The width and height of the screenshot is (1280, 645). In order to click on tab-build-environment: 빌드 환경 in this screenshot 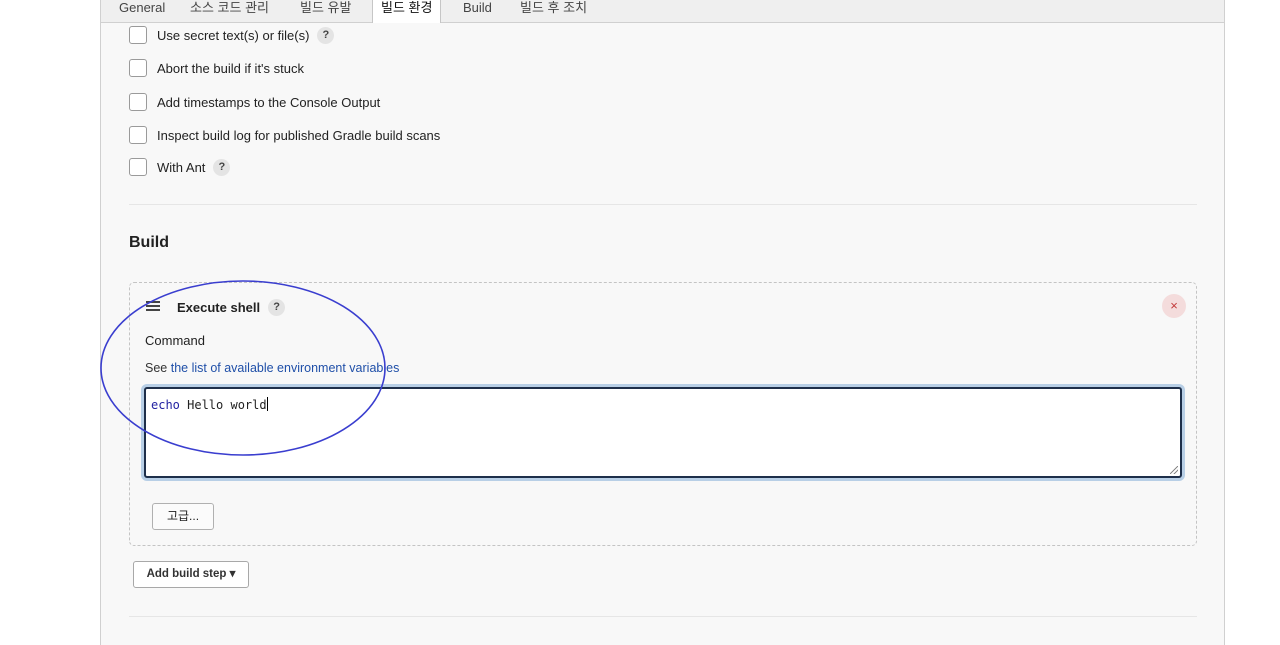, I will do `click(407, 11)`.